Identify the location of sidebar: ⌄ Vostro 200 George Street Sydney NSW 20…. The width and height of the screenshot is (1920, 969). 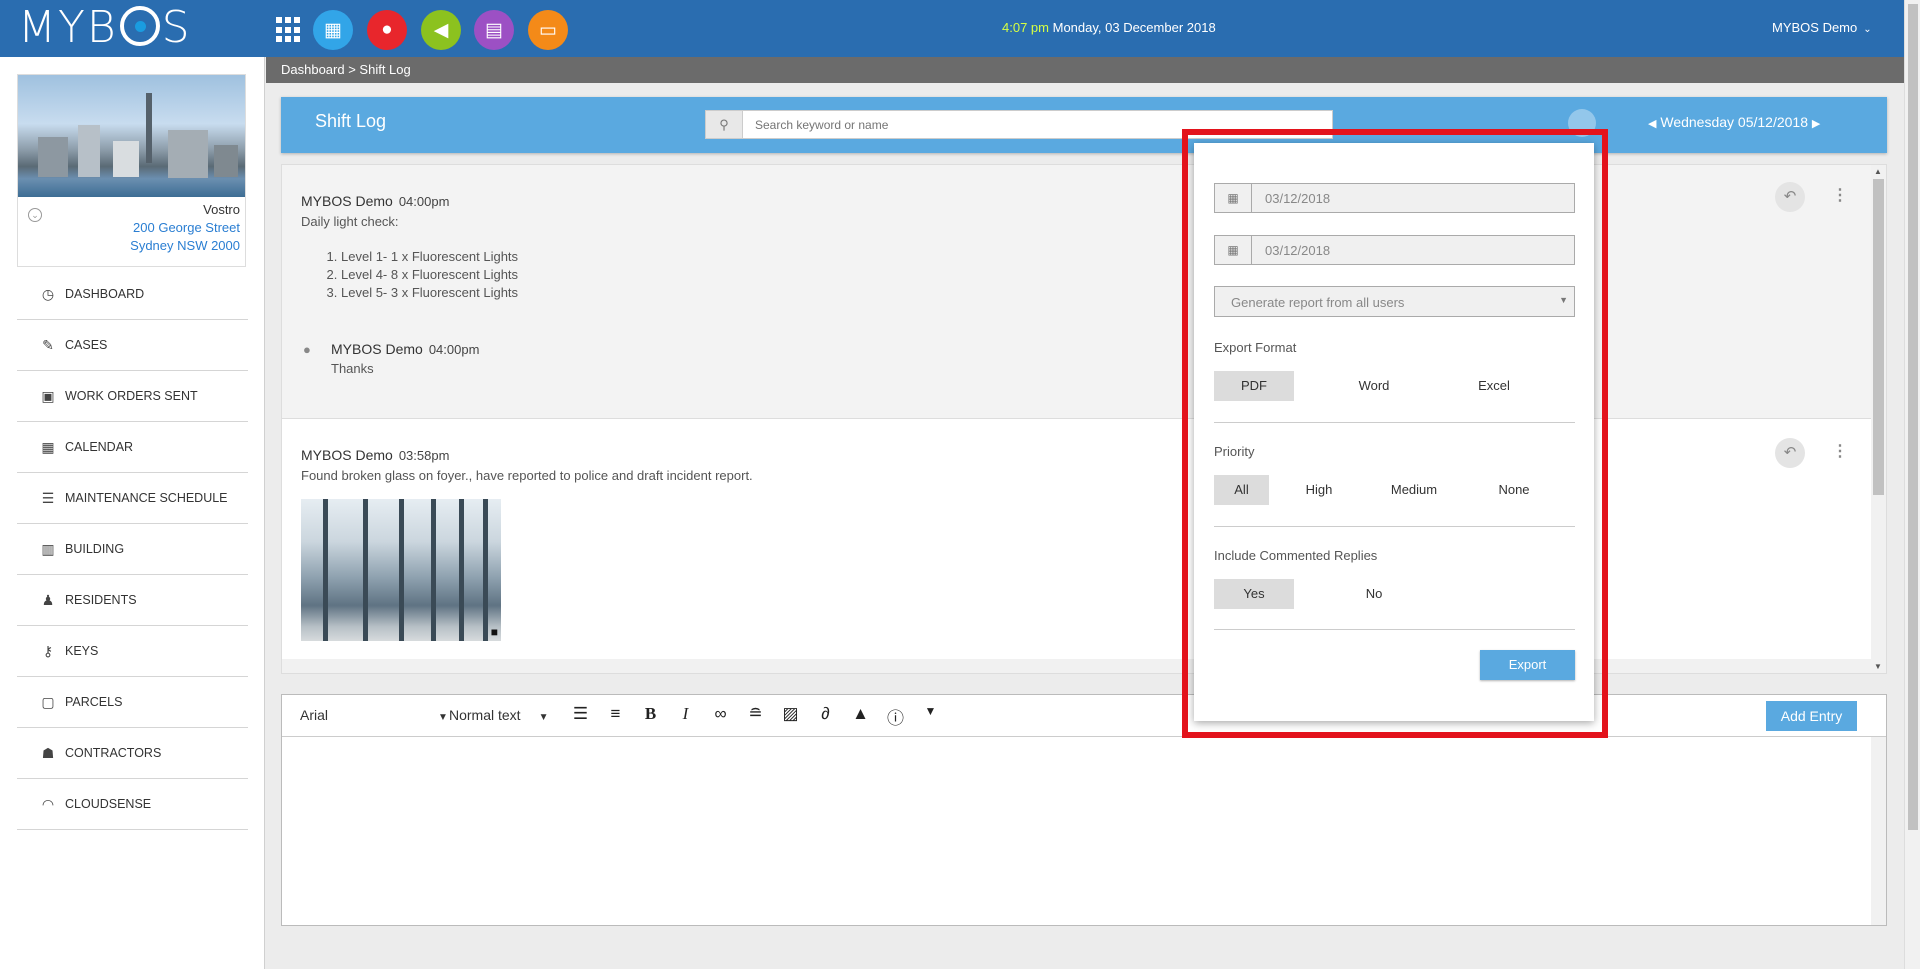
(132, 513).